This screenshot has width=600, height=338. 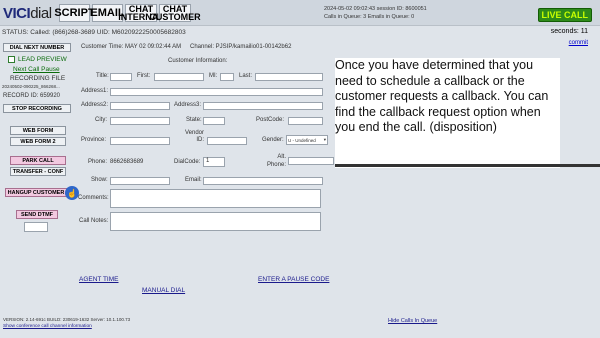 I want to click on state-label: State:, so click(x=194, y=120).